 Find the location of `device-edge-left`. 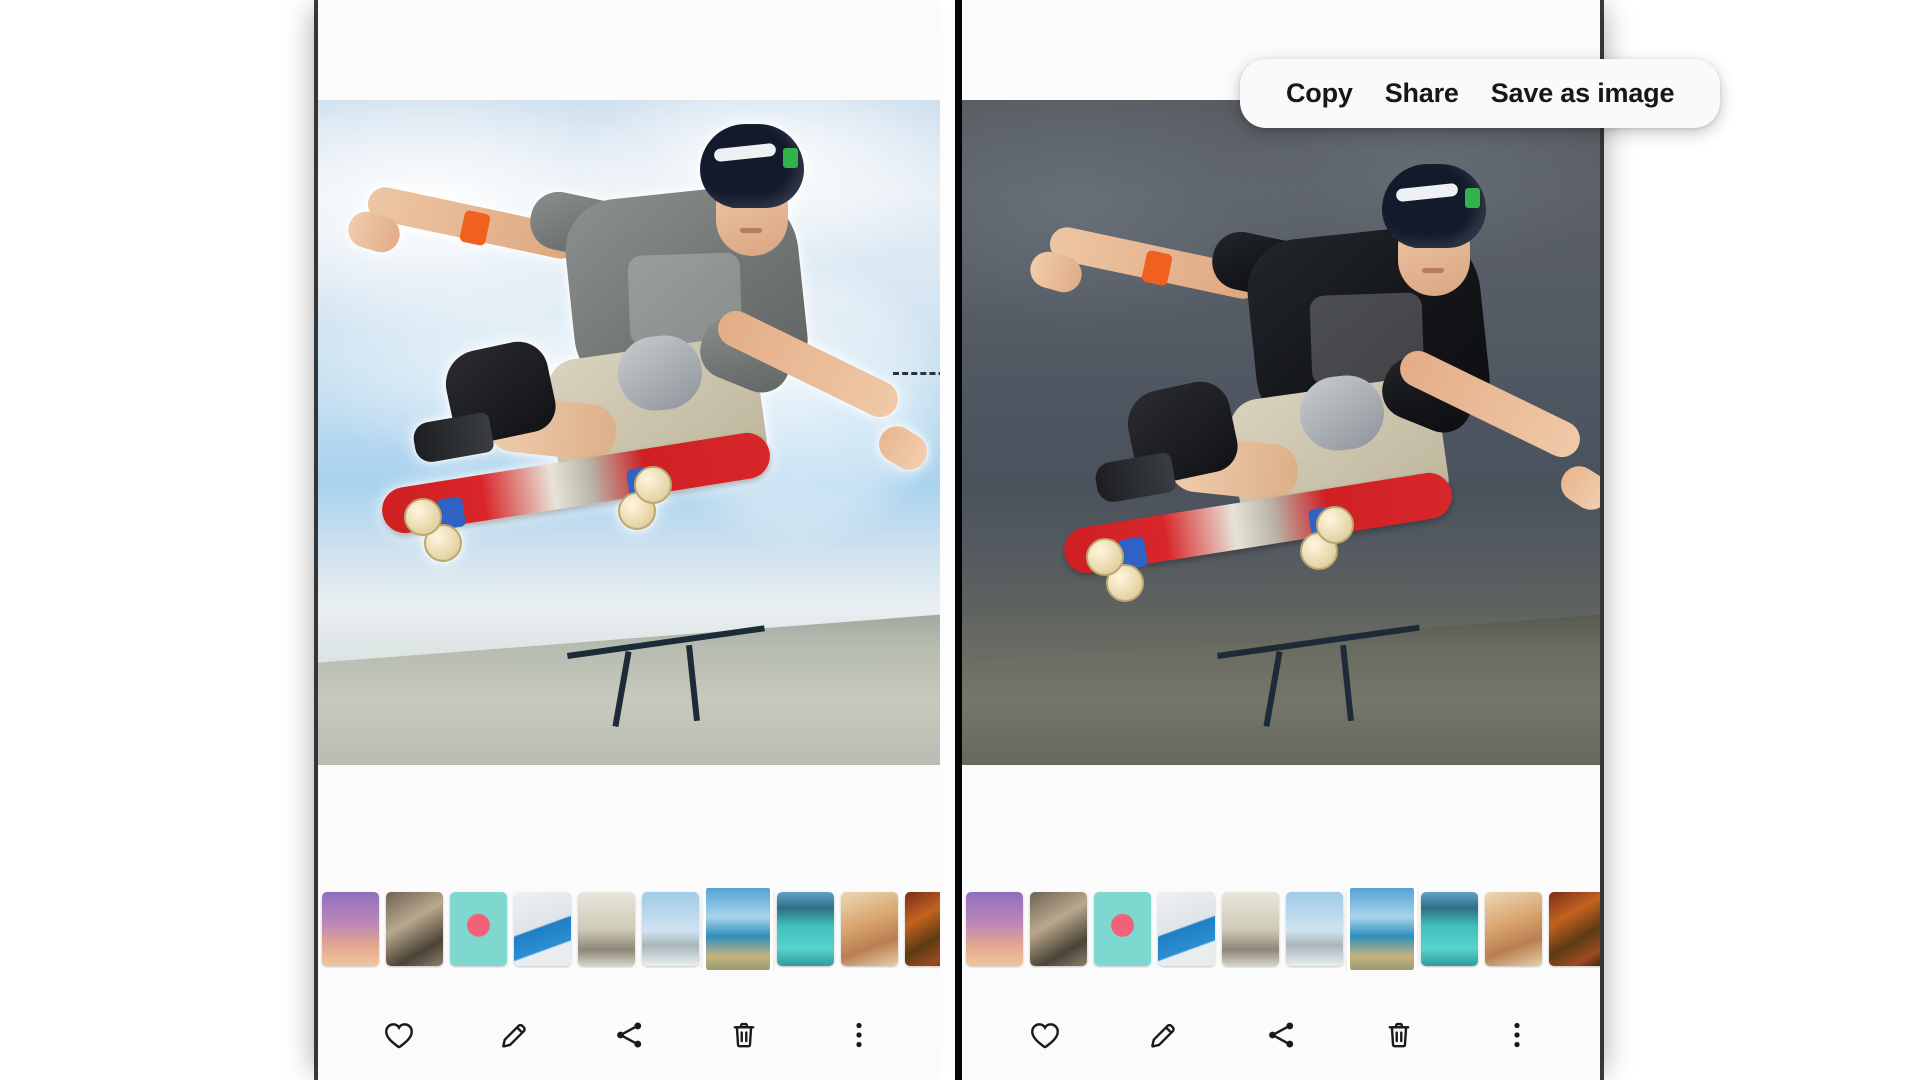

device-edge-left is located at coordinates (316, 540).